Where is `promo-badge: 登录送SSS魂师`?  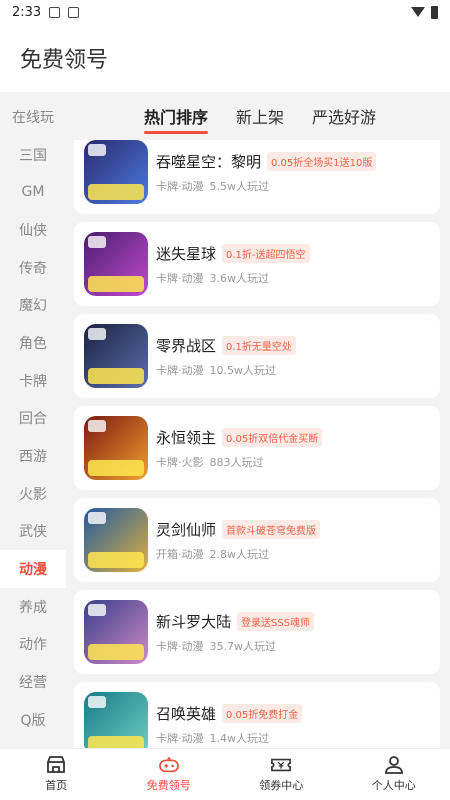 promo-badge: 登录送SSS魂师 is located at coordinates (276, 621).